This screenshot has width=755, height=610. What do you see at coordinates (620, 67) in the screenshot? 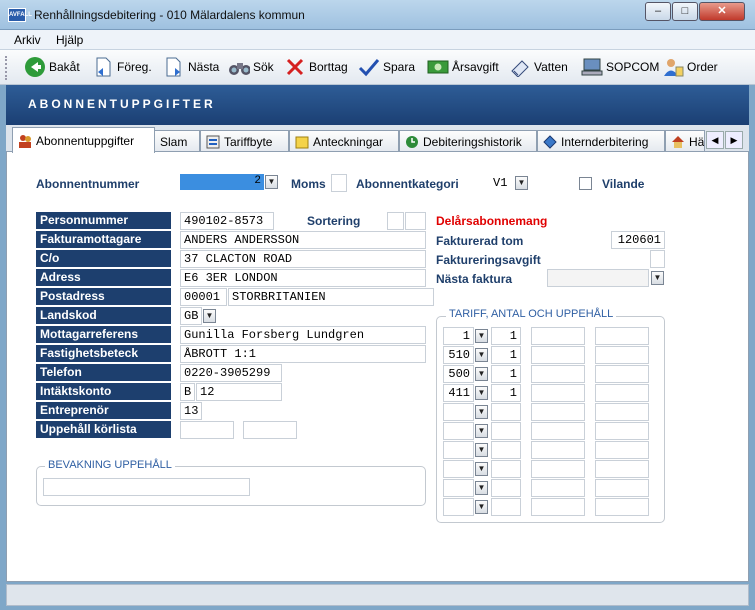
I see `sopcom-button: SOPCOM` at bounding box center [620, 67].